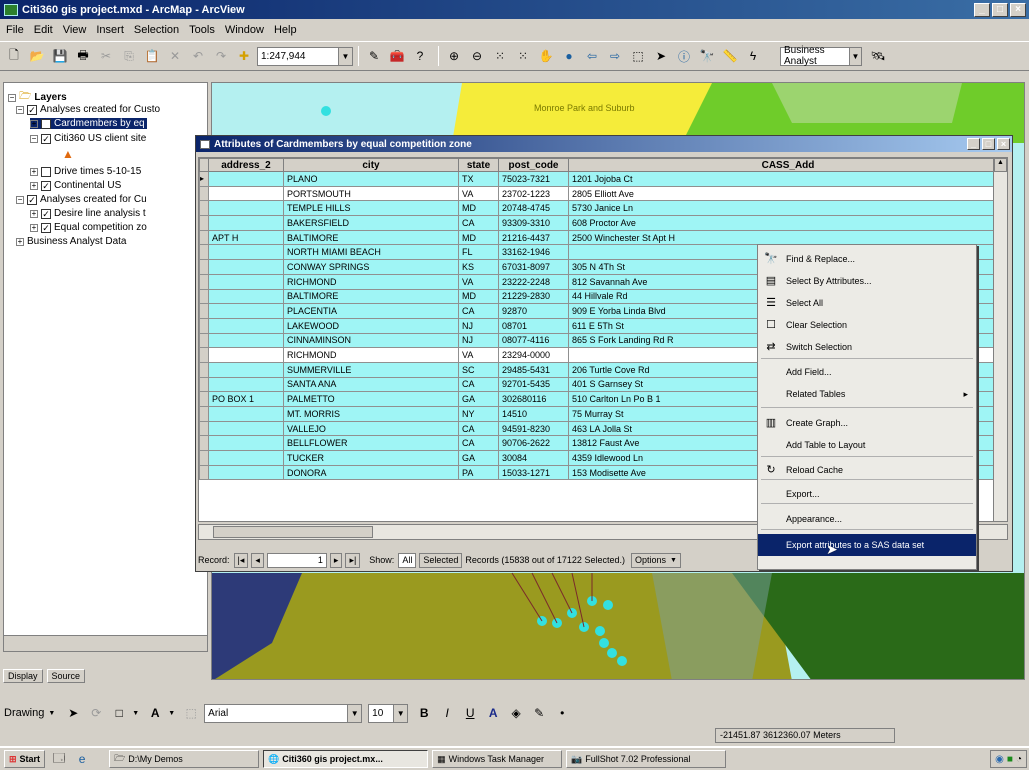 Image resolution: width=1029 pixels, height=770 pixels. Describe the element at coordinates (867, 445) in the screenshot. I see `menu-item-add-table-to-layout: Add Table to Layout` at that location.